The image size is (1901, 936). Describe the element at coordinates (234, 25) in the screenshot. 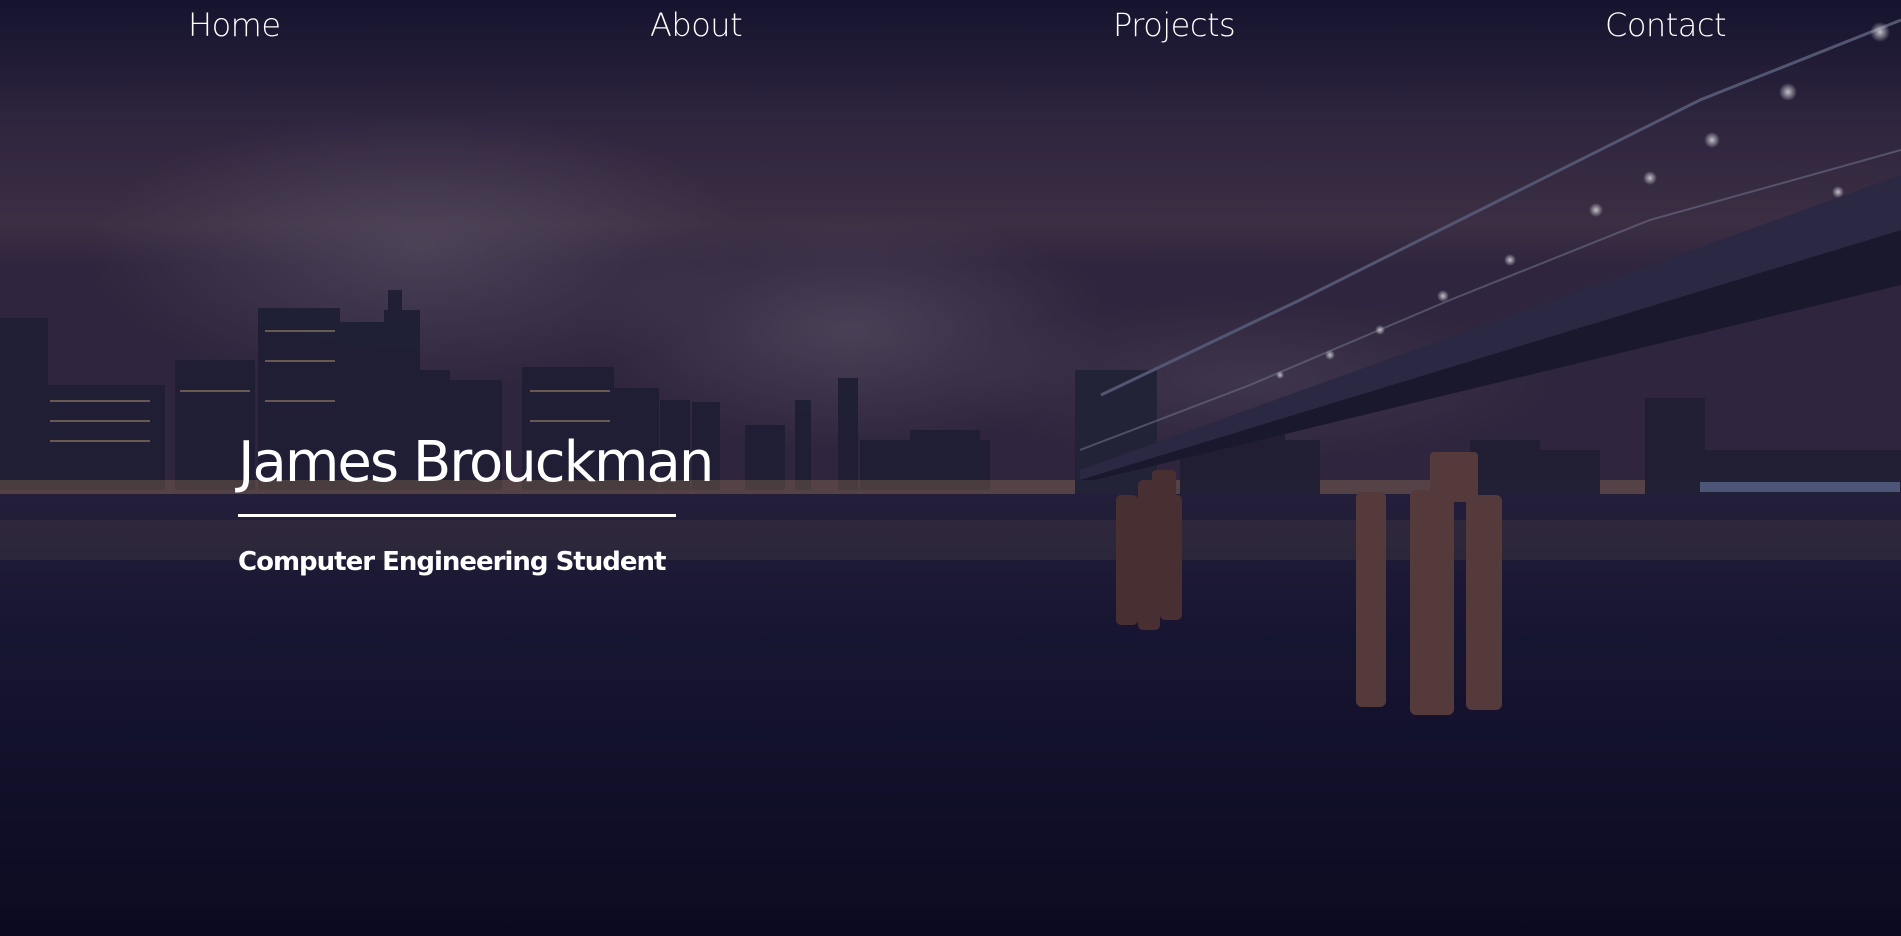

I see `nav-link-home: Home` at that location.